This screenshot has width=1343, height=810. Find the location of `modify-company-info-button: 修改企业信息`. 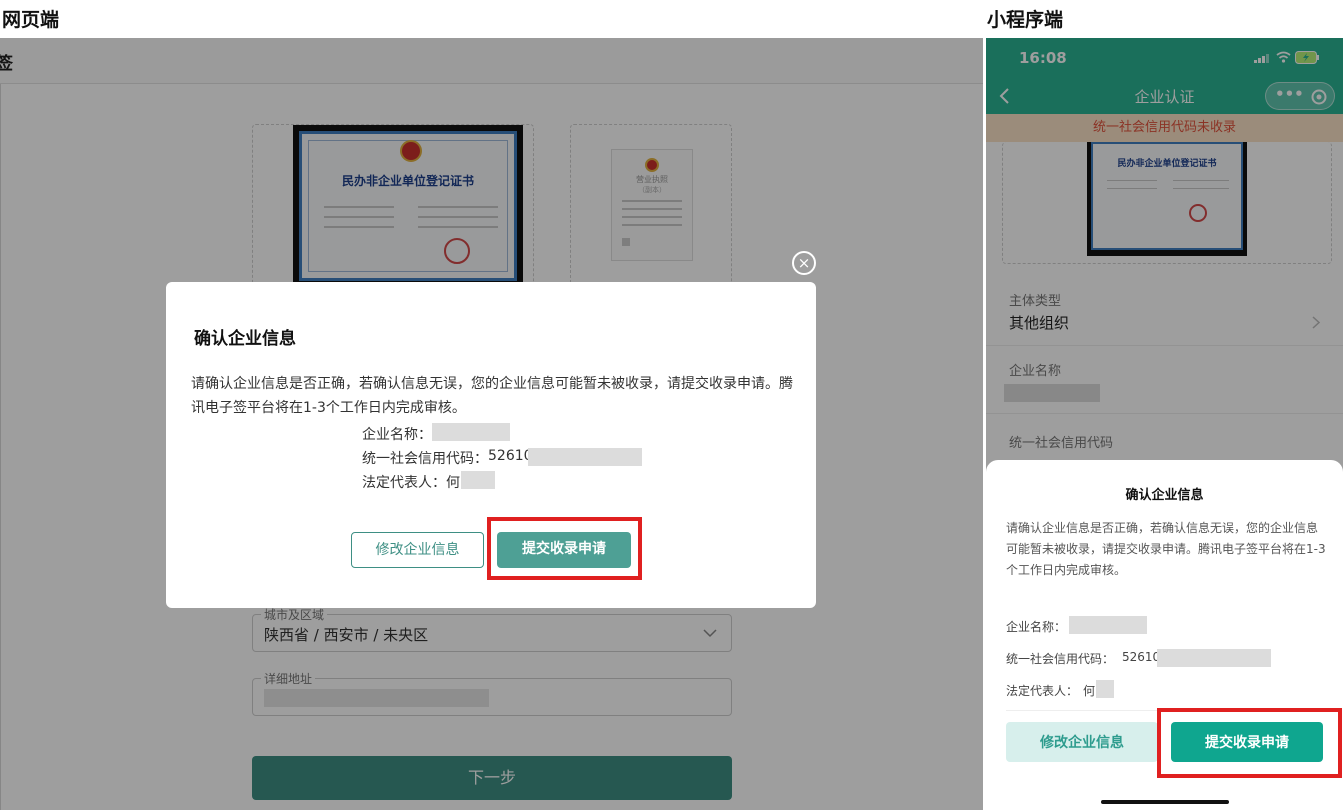

modify-company-info-button: 修改企业信息 is located at coordinates (417, 550).